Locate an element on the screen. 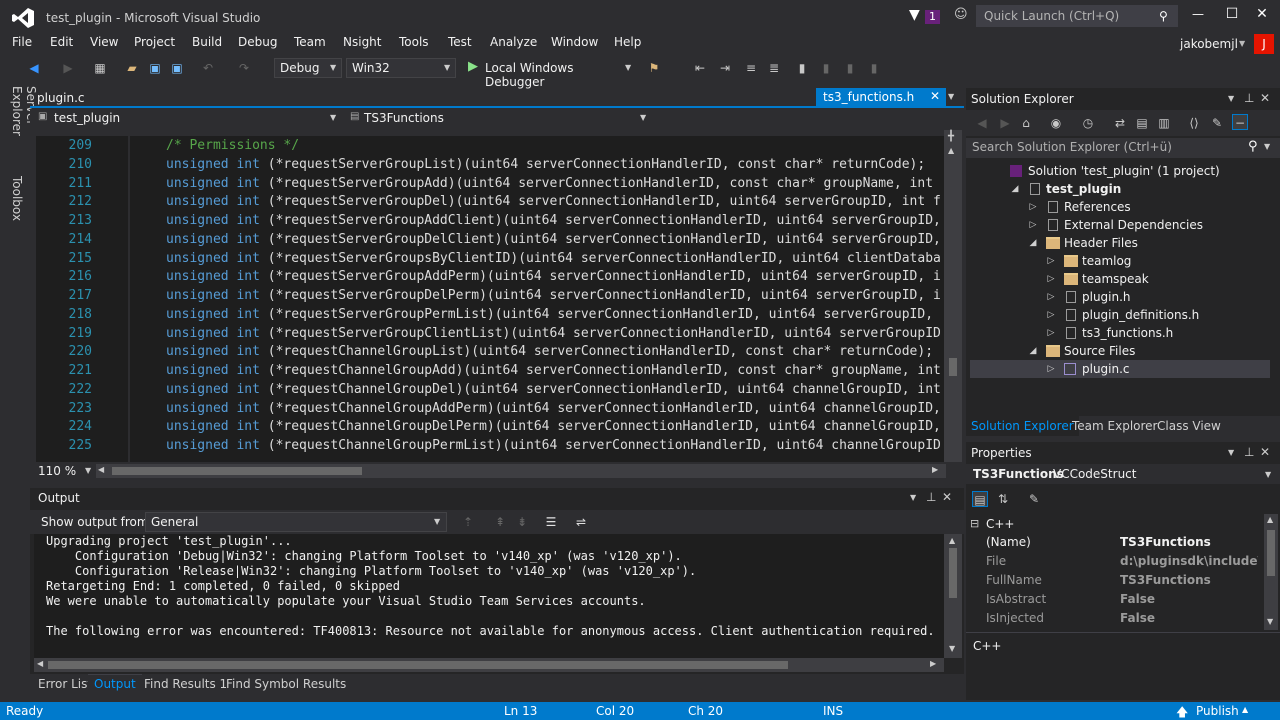 The height and width of the screenshot is (720, 1280). format-icon: ⇥ is located at coordinates (725, 68).